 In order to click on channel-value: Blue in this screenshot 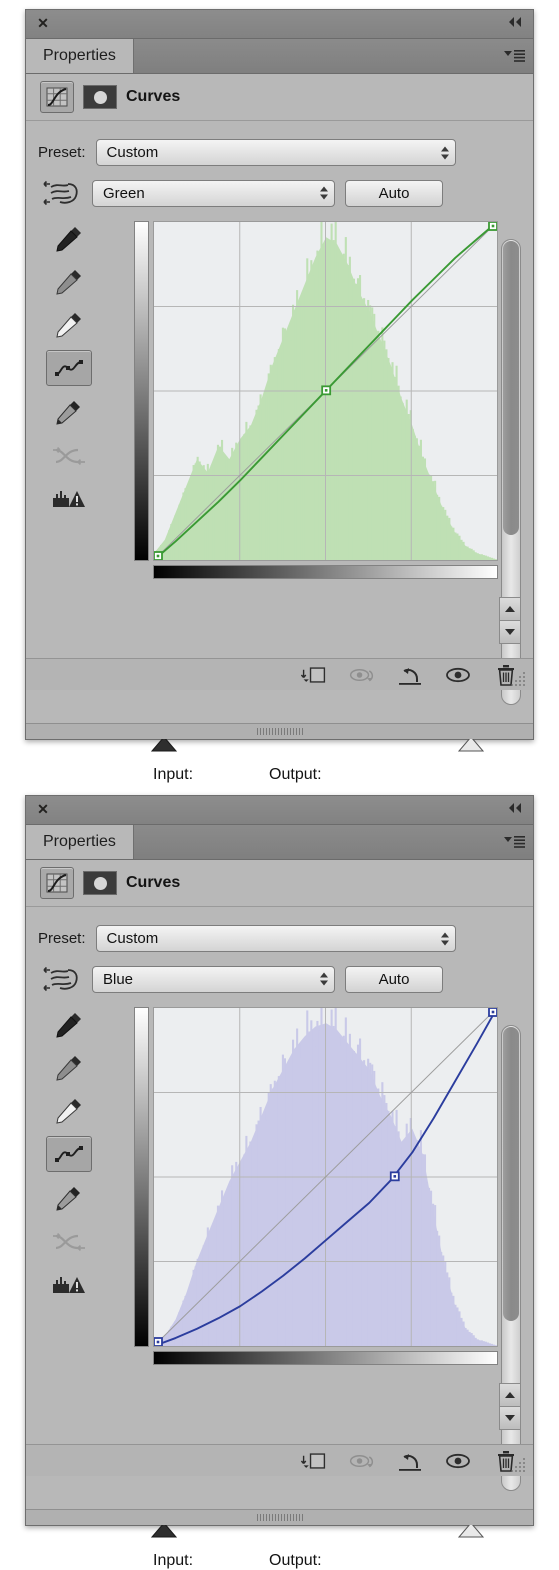, I will do `click(118, 979)`.